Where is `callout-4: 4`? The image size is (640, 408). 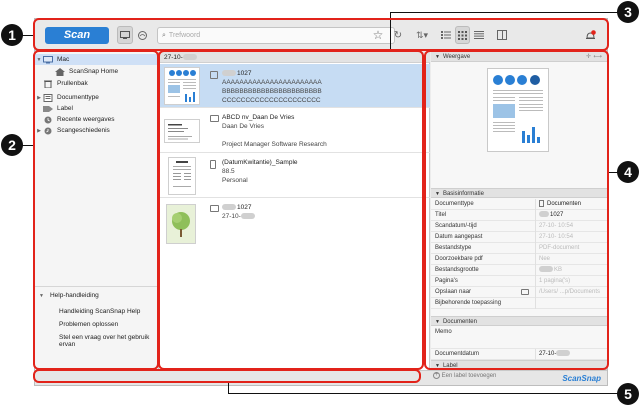 callout-4: 4 is located at coordinates (628, 172).